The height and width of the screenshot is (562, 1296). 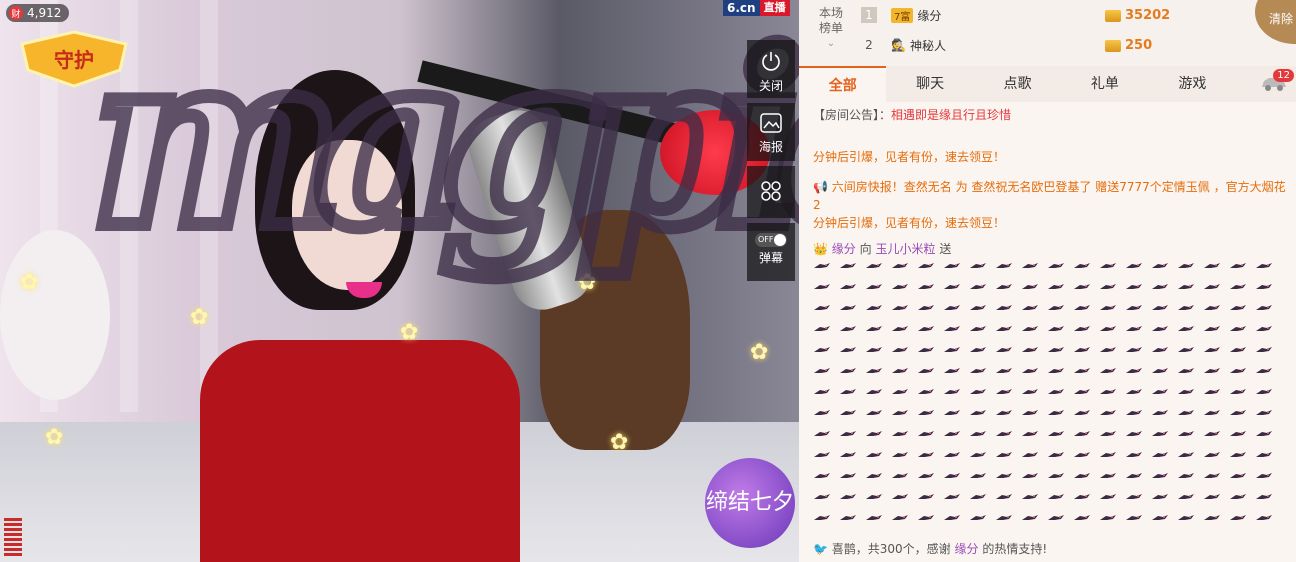 What do you see at coordinates (1192, 84) in the screenshot?
I see `tab-games: 游戏` at bounding box center [1192, 84].